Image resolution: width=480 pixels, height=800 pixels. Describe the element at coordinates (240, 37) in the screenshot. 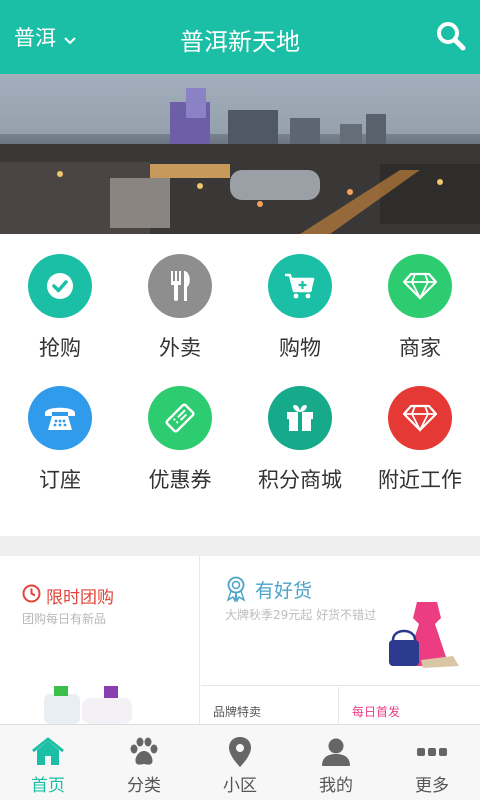

I see `app-header: 普洱 普洱新天地` at that location.